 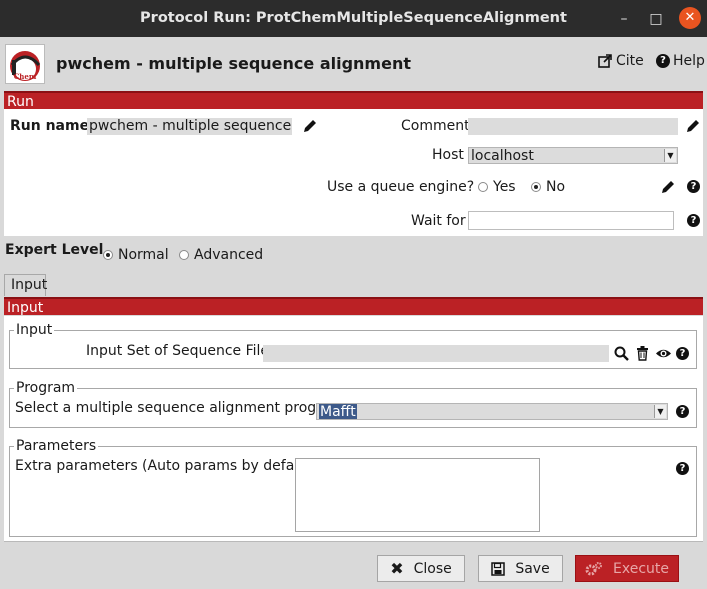 What do you see at coordinates (663, 353) in the screenshot?
I see `eye-icon` at bounding box center [663, 353].